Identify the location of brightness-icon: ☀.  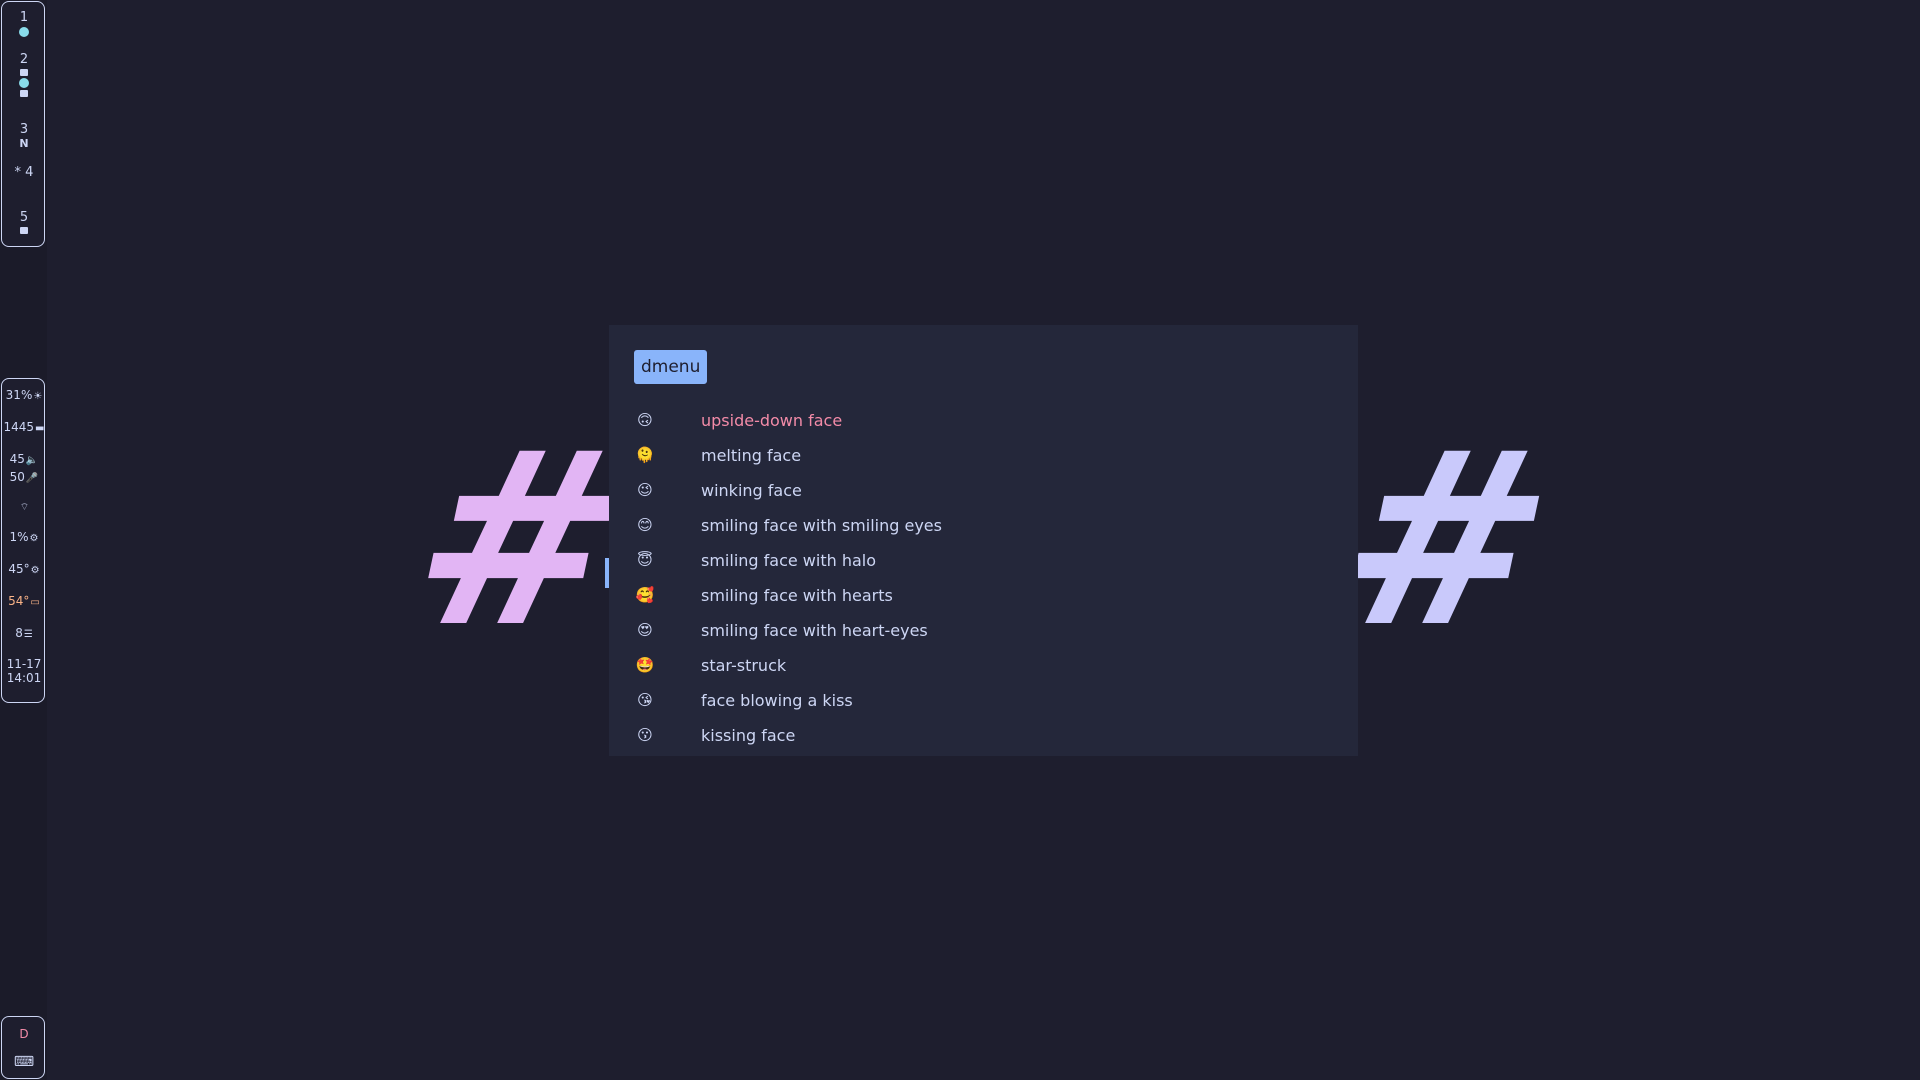
(38, 396).